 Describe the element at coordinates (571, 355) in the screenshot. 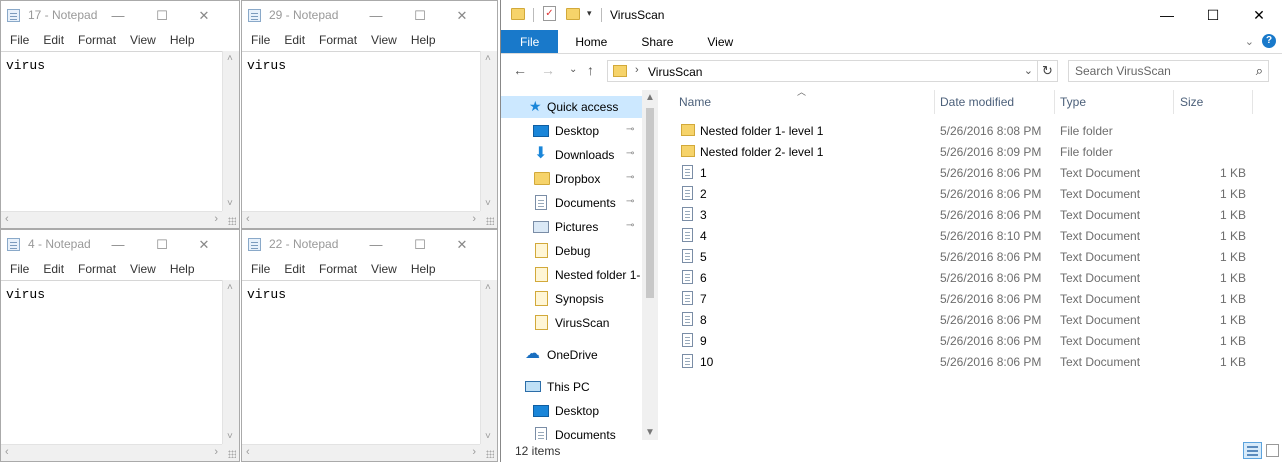

I see `nav-onedrive: ☁ OneDrive` at that location.